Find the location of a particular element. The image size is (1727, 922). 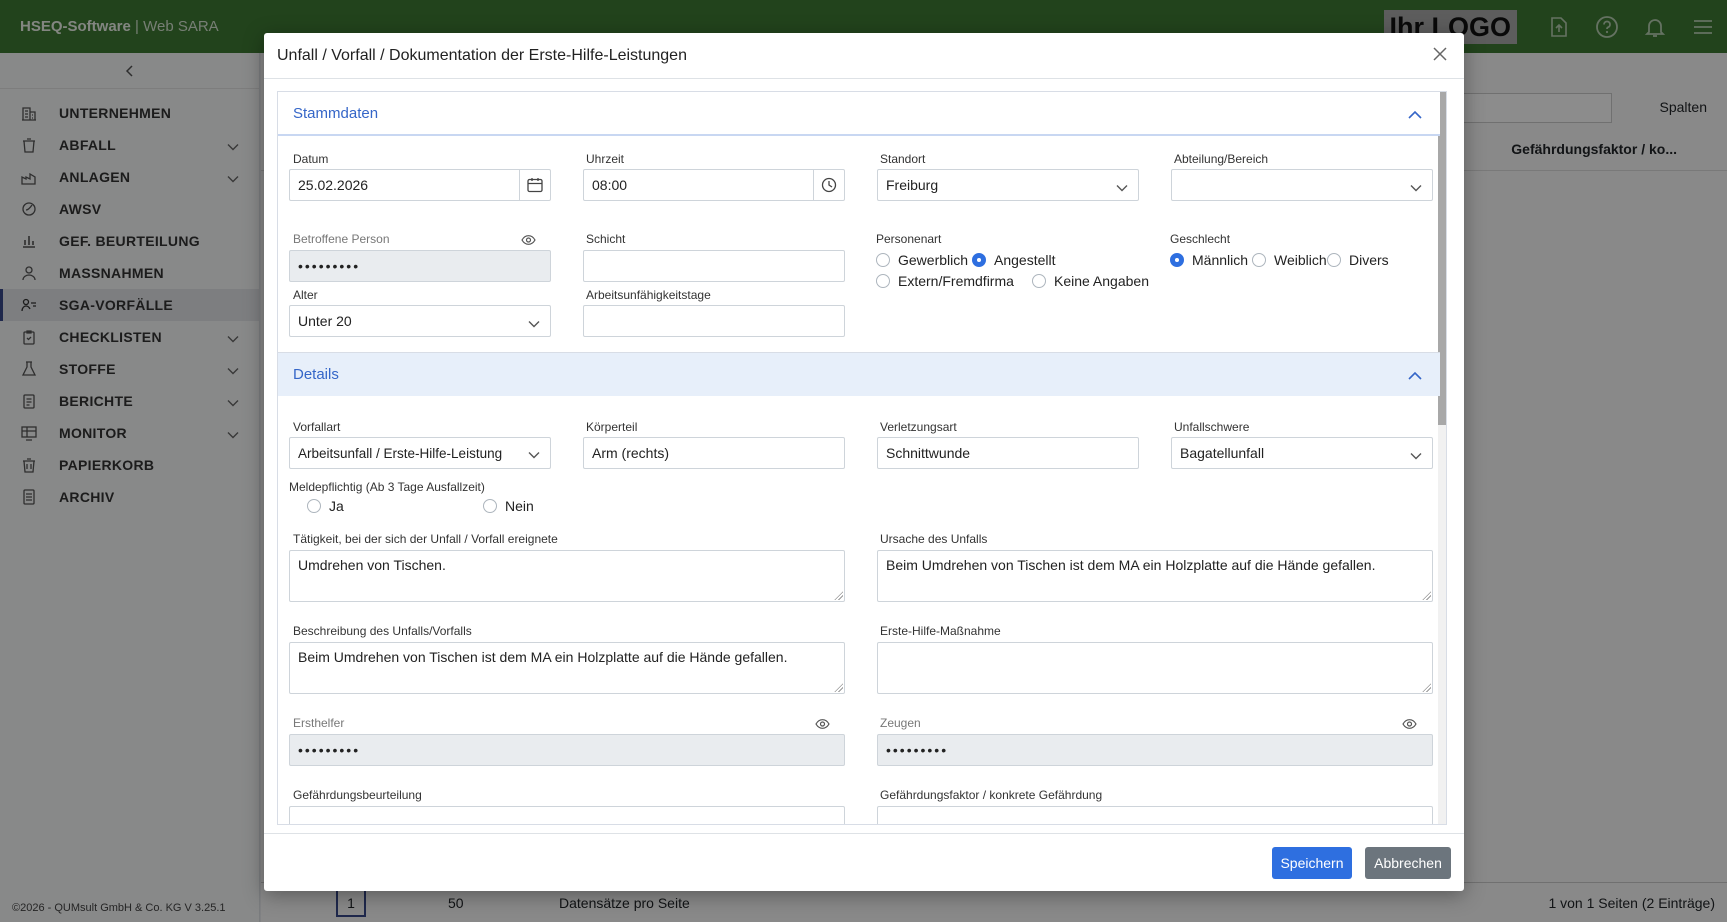

verletzungsart-value: Schnittwunde is located at coordinates (928, 453).